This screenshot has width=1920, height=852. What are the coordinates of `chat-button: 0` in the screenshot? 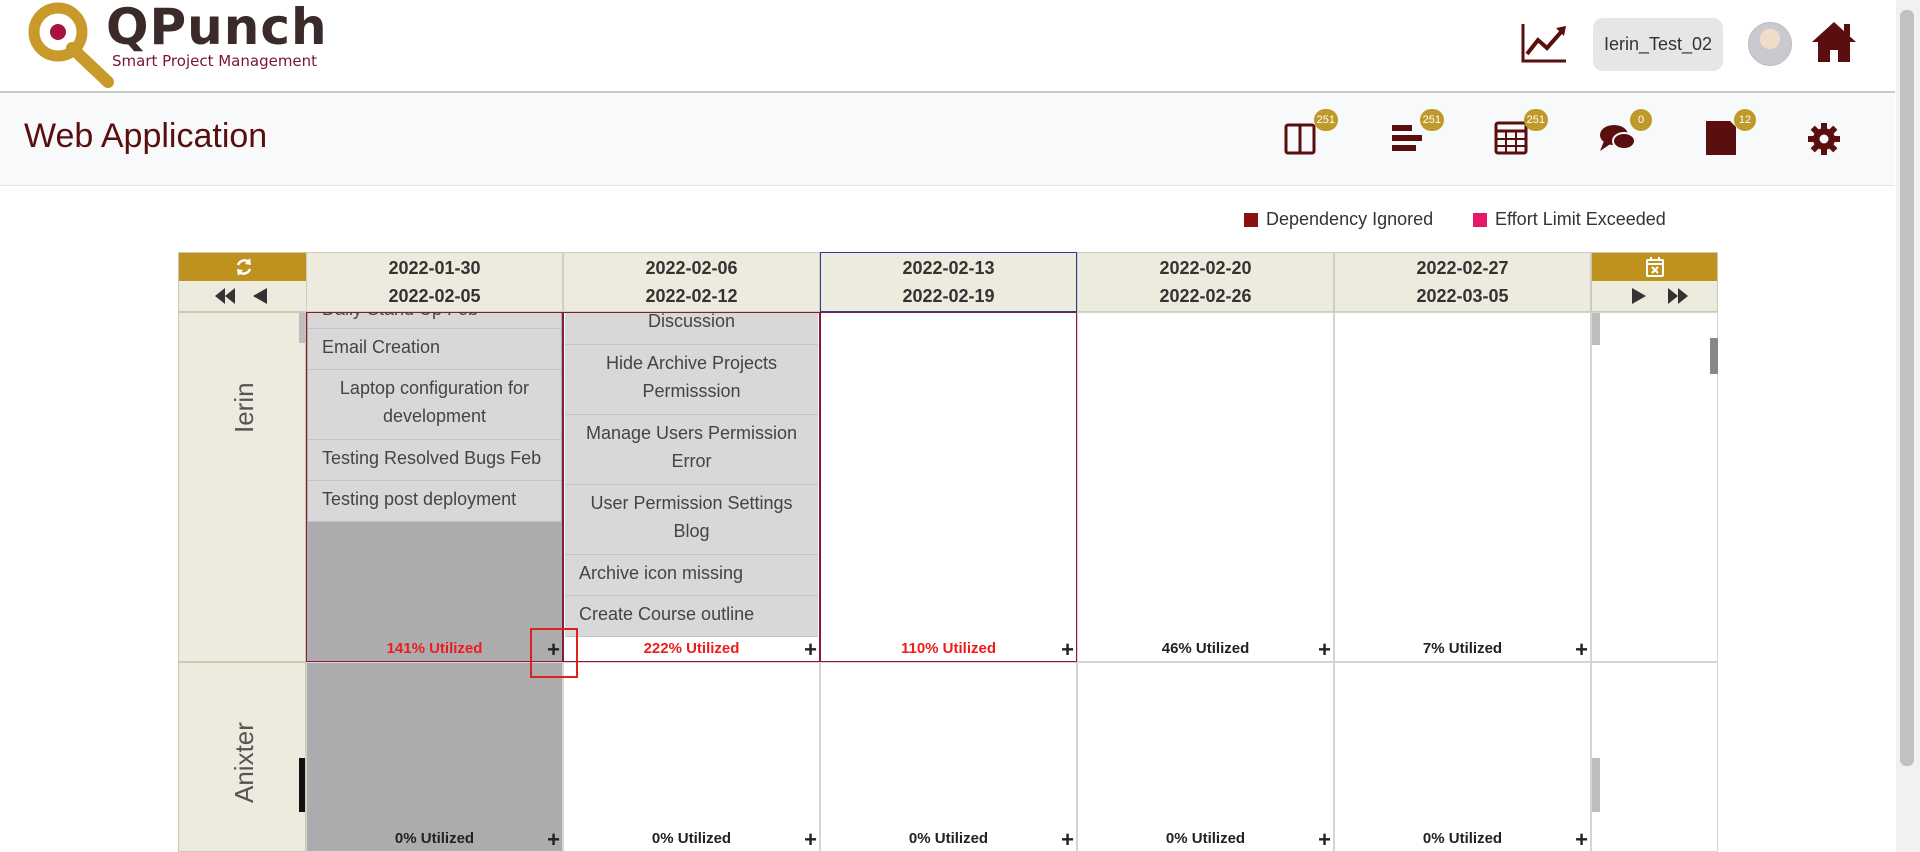 It's located at (1624, 134).